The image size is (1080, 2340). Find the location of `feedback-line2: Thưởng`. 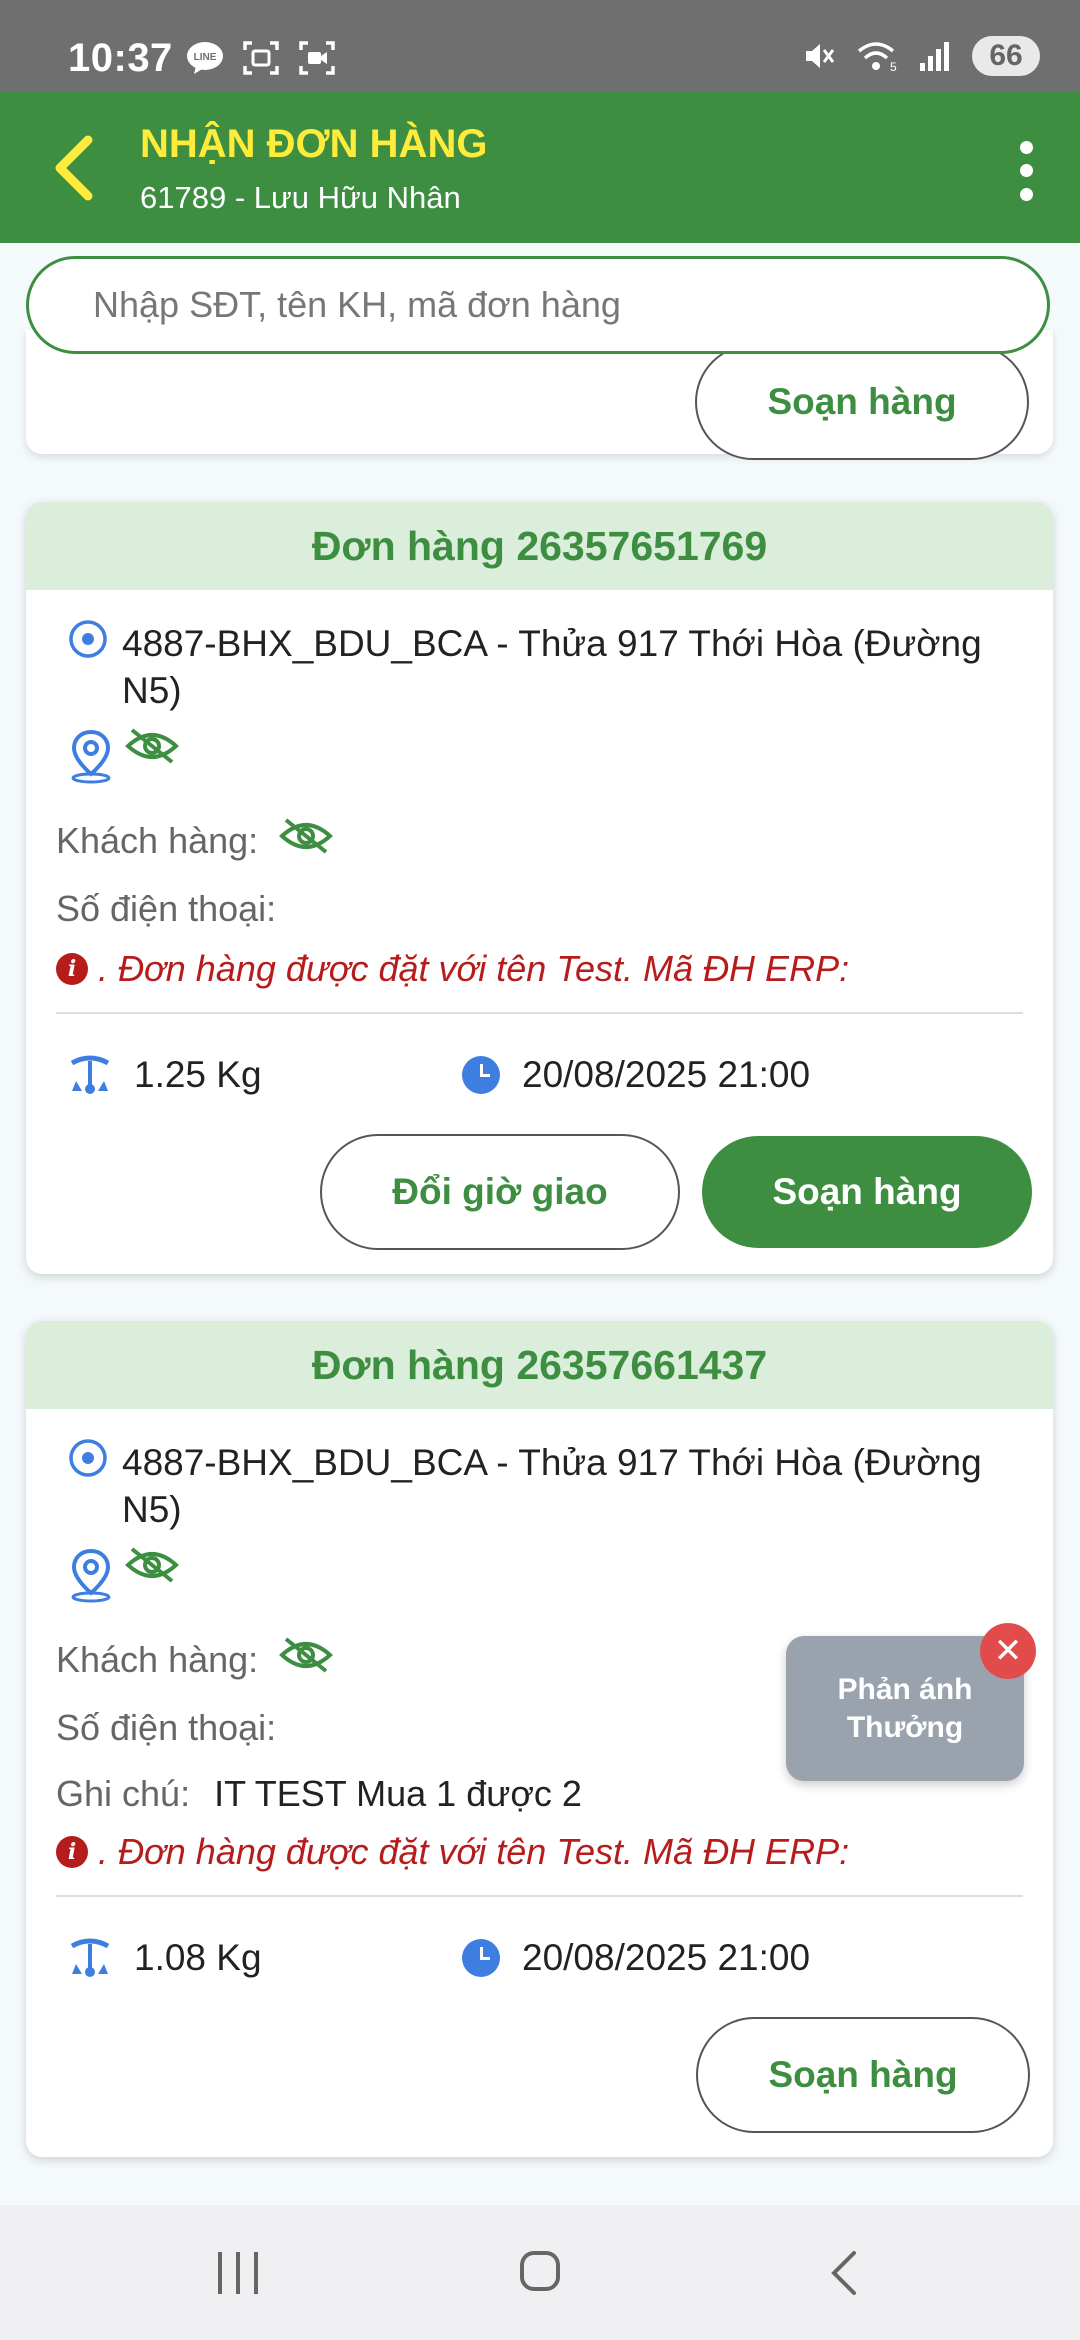

feedback-line2: Thưởng is located at coordinates (905, 1727).